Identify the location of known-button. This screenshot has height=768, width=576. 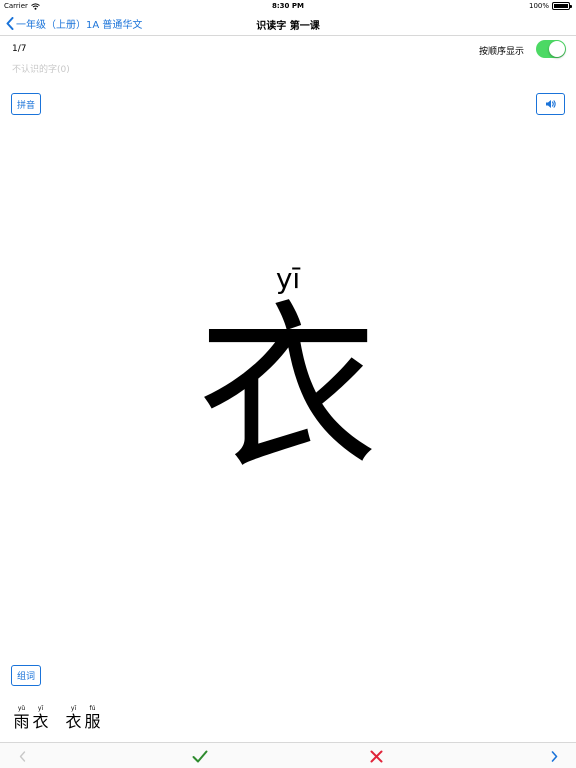
(200, 756).